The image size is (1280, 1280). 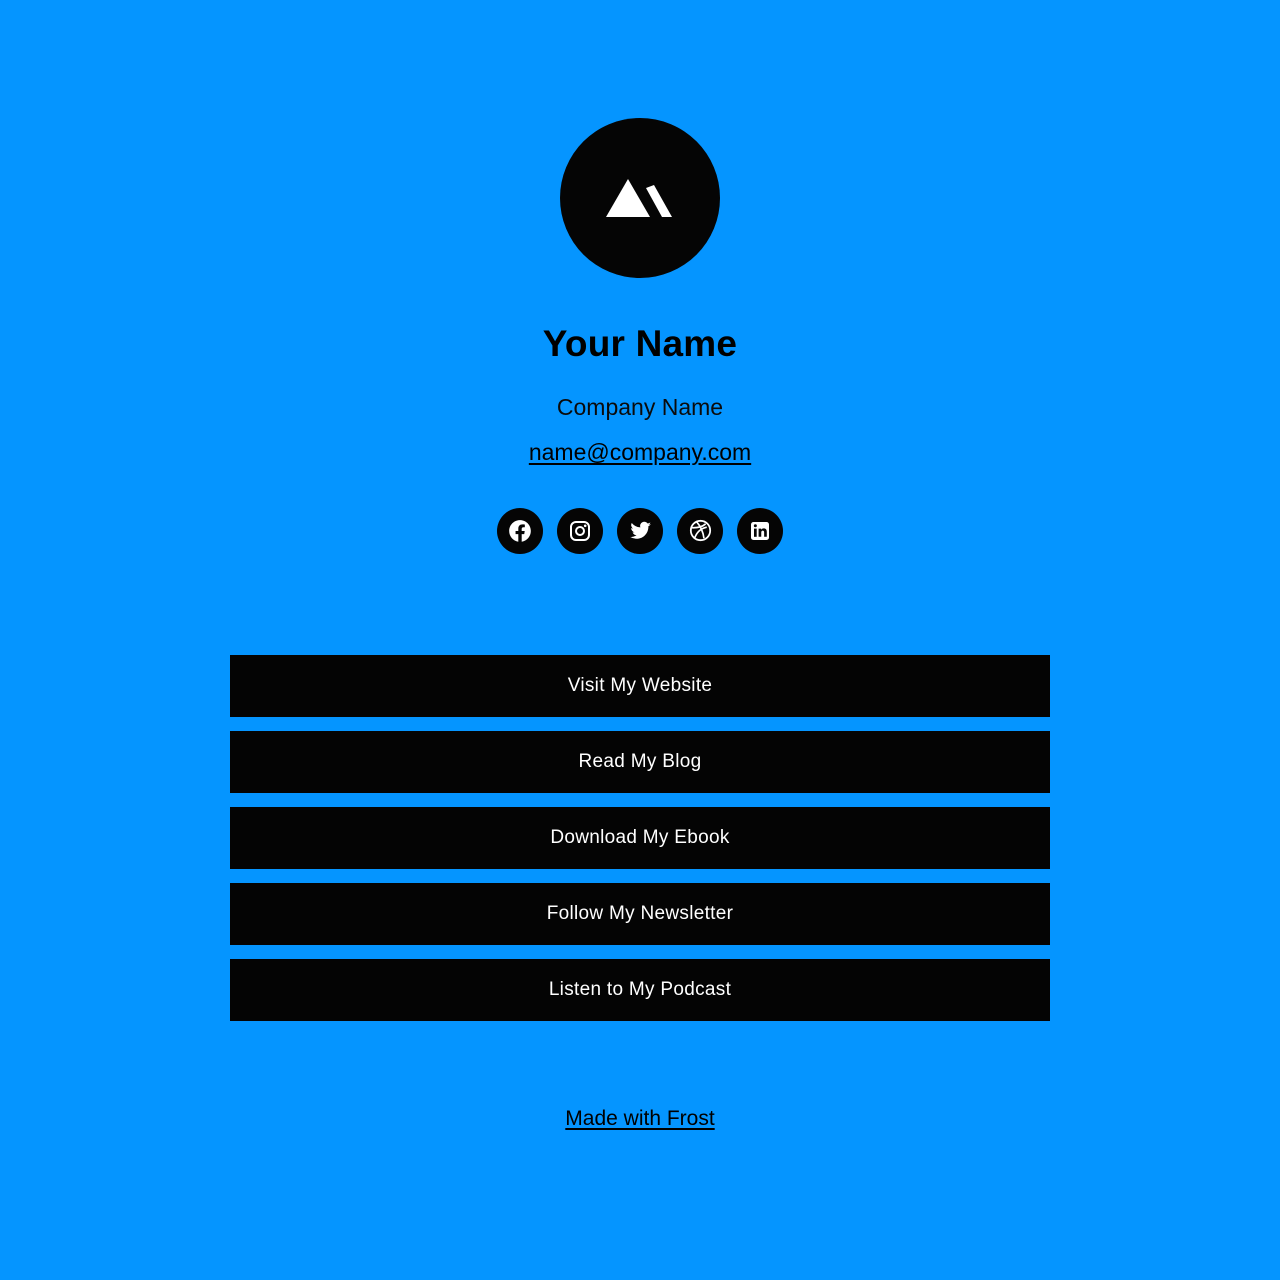 I want to click on social-link-instagram, so click(x=580, y=530).